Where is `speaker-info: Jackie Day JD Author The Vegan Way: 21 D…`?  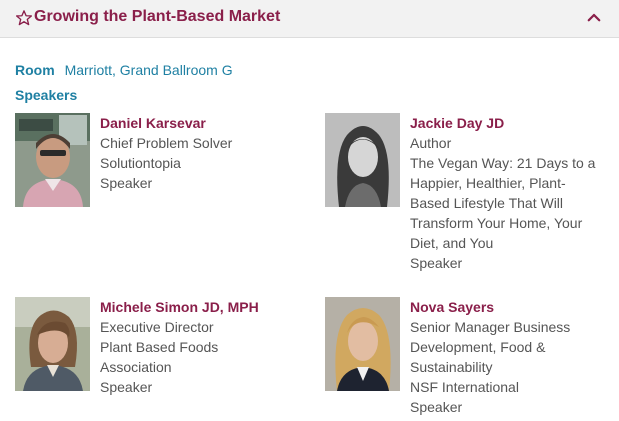 speaker-info: Jackie Day JD Author The Vegan Way: 21 D… is located at coordinates (502, 193).